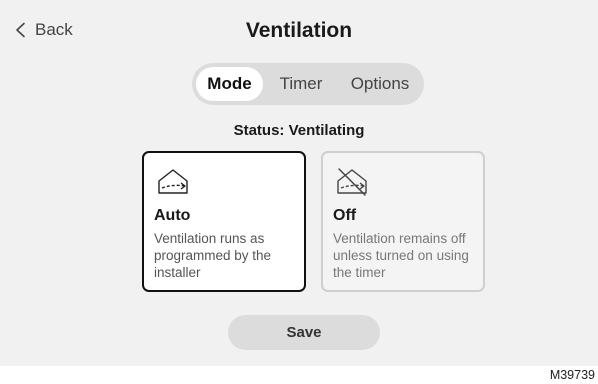  Describe the element at coordinates (299, 30) in the screenshot. I see `page-title: Ventilation` at that location.